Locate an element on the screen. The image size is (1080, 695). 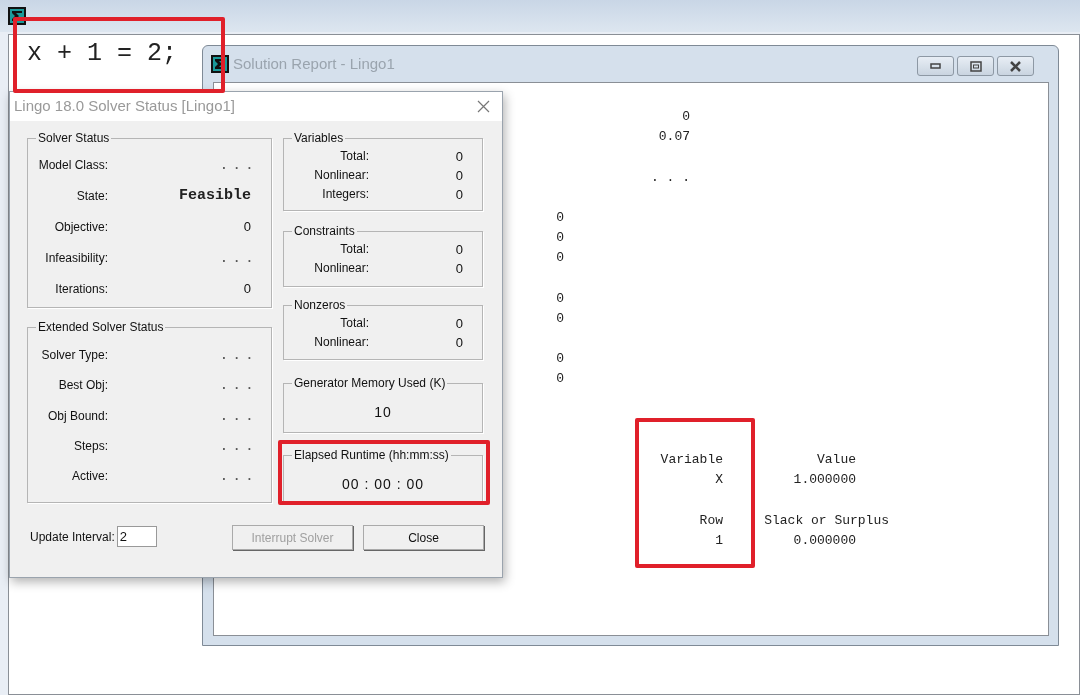
code-line: x + 1 = 2; is located at coordinates (102, 54).